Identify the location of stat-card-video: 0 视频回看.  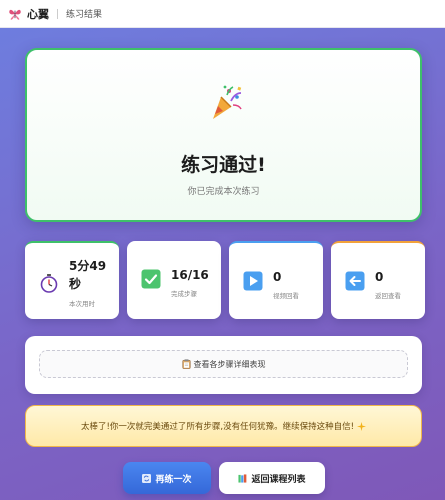
(276, 280).